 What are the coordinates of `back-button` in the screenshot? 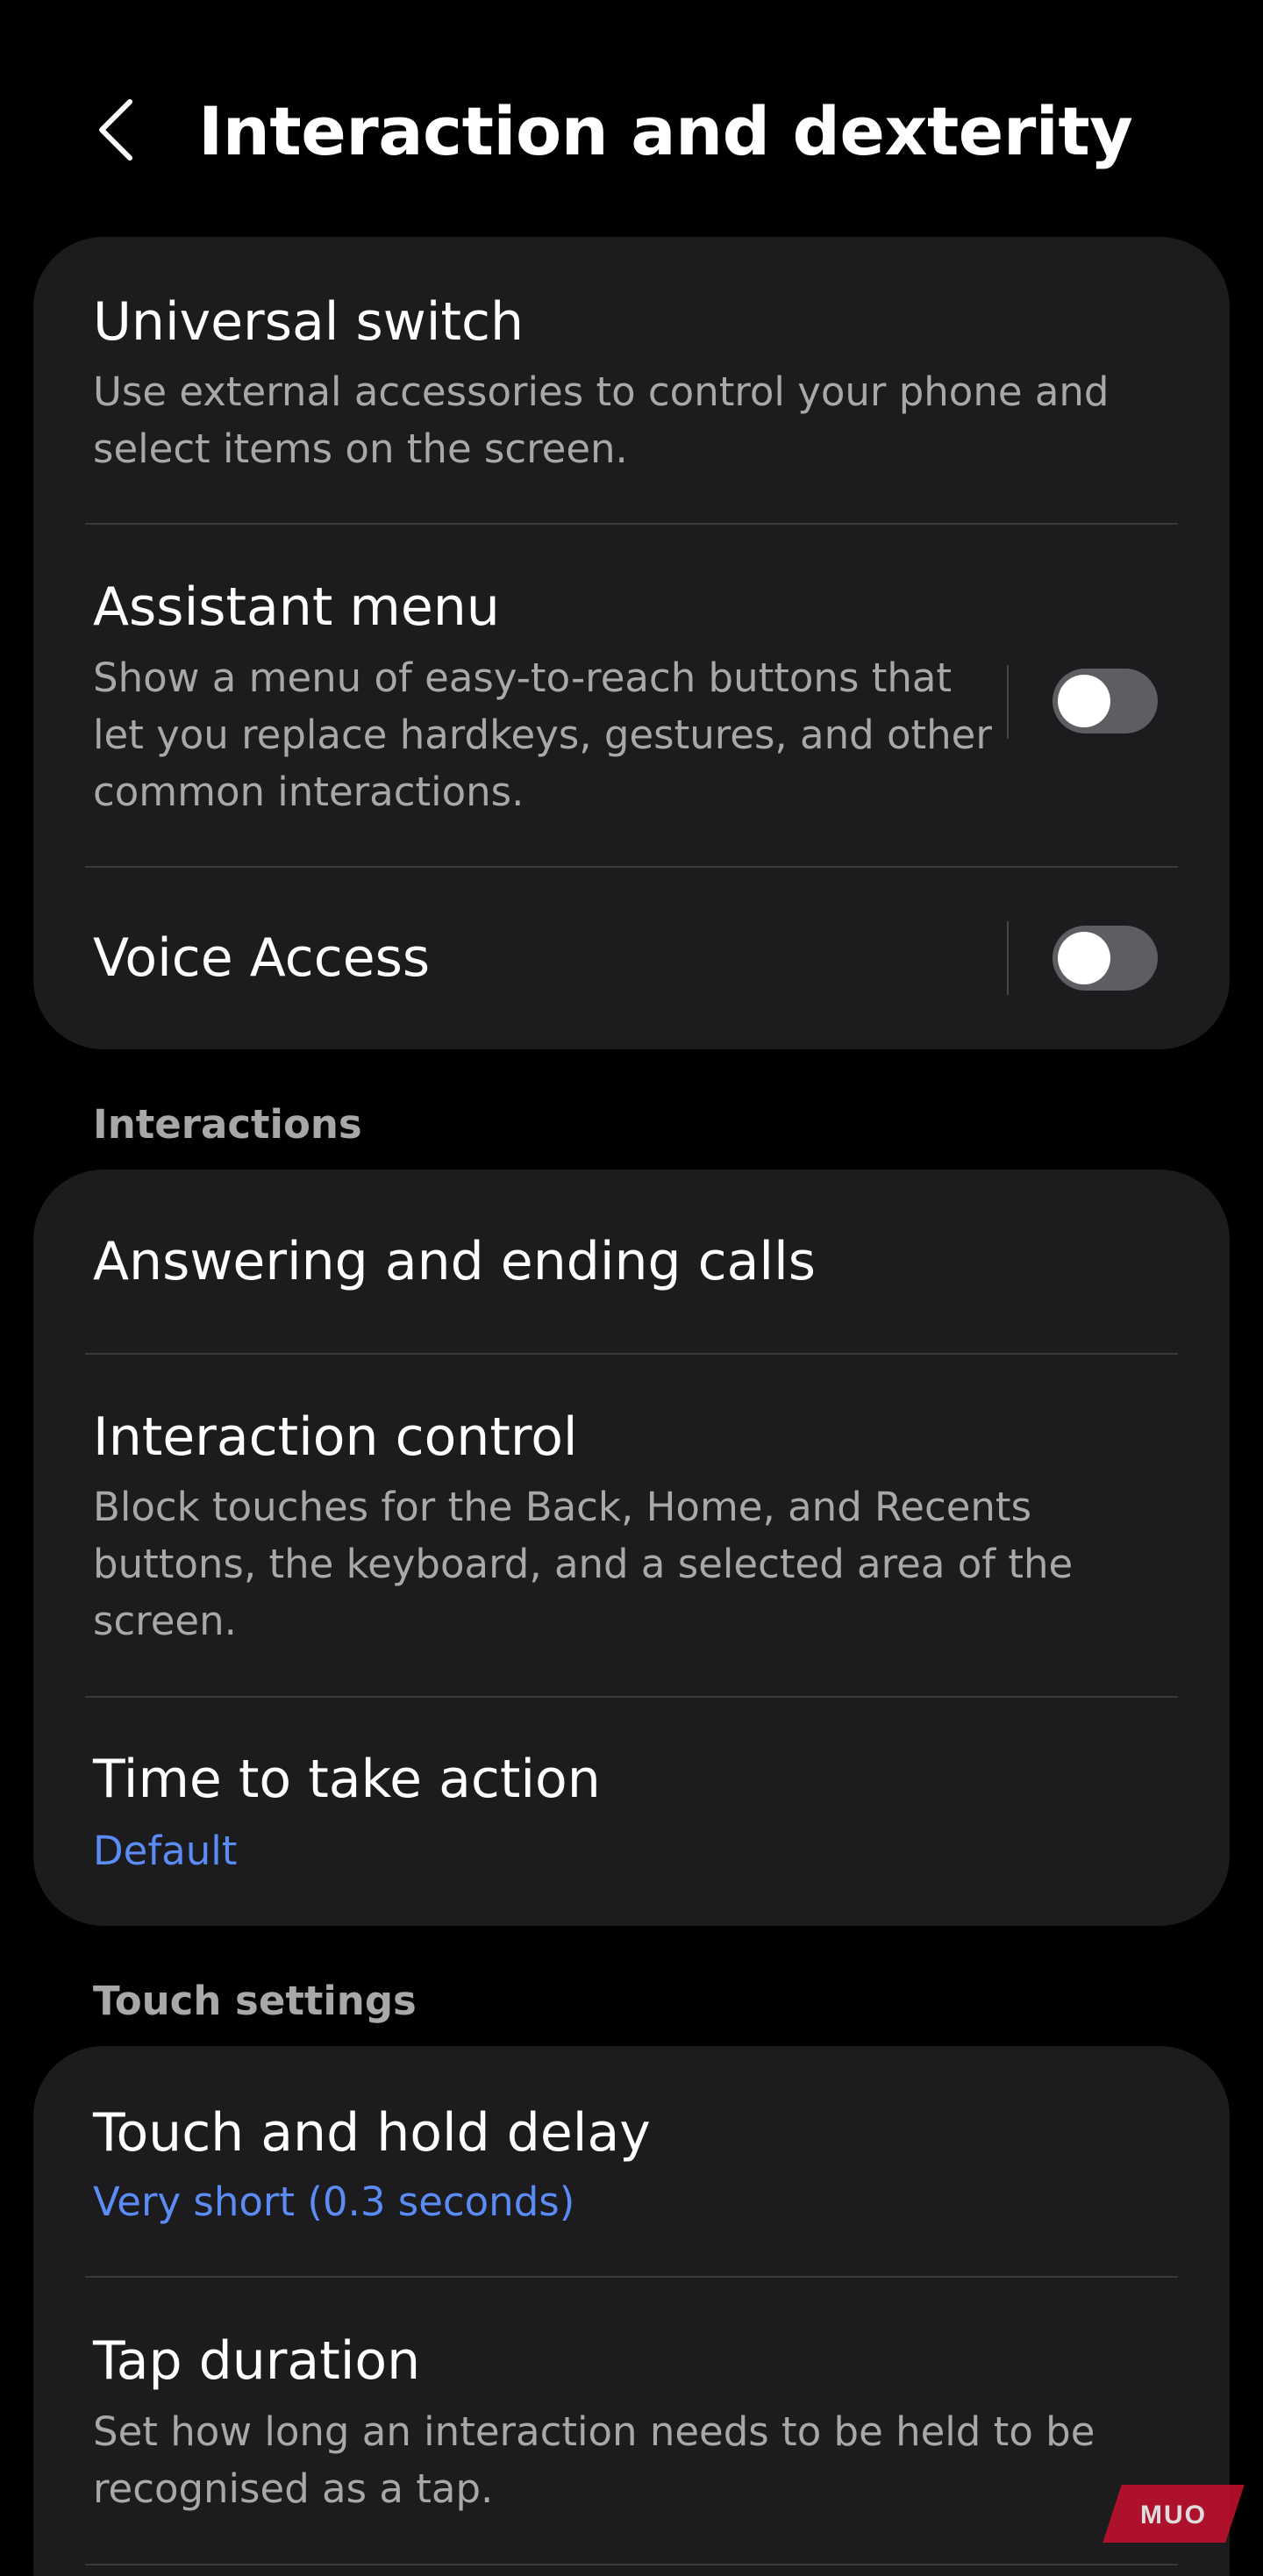 It's located at (116, 130).